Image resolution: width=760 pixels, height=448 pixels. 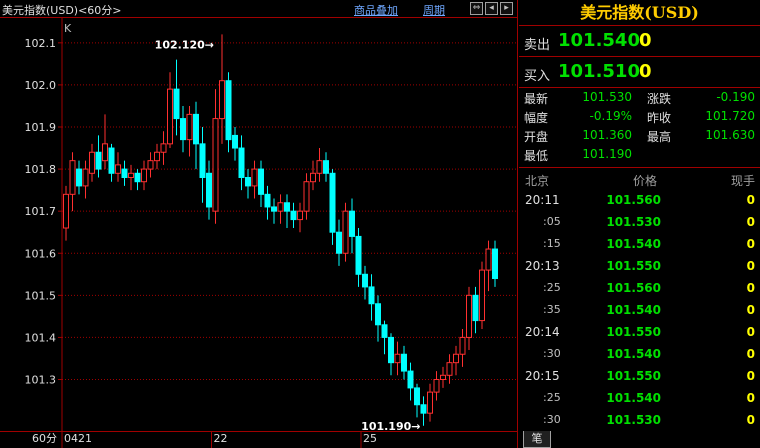 I want to click on x-tick-label: 0421, so click(x=78, y=438).